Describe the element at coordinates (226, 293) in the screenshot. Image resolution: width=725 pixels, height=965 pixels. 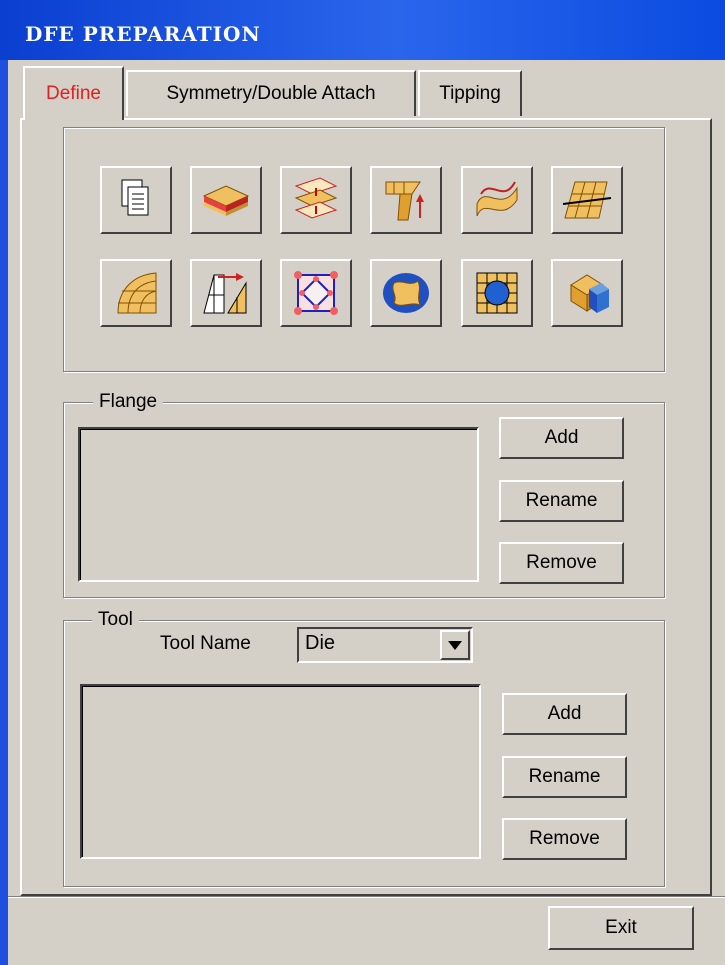
I see `extend-mesh-icon` at that location.